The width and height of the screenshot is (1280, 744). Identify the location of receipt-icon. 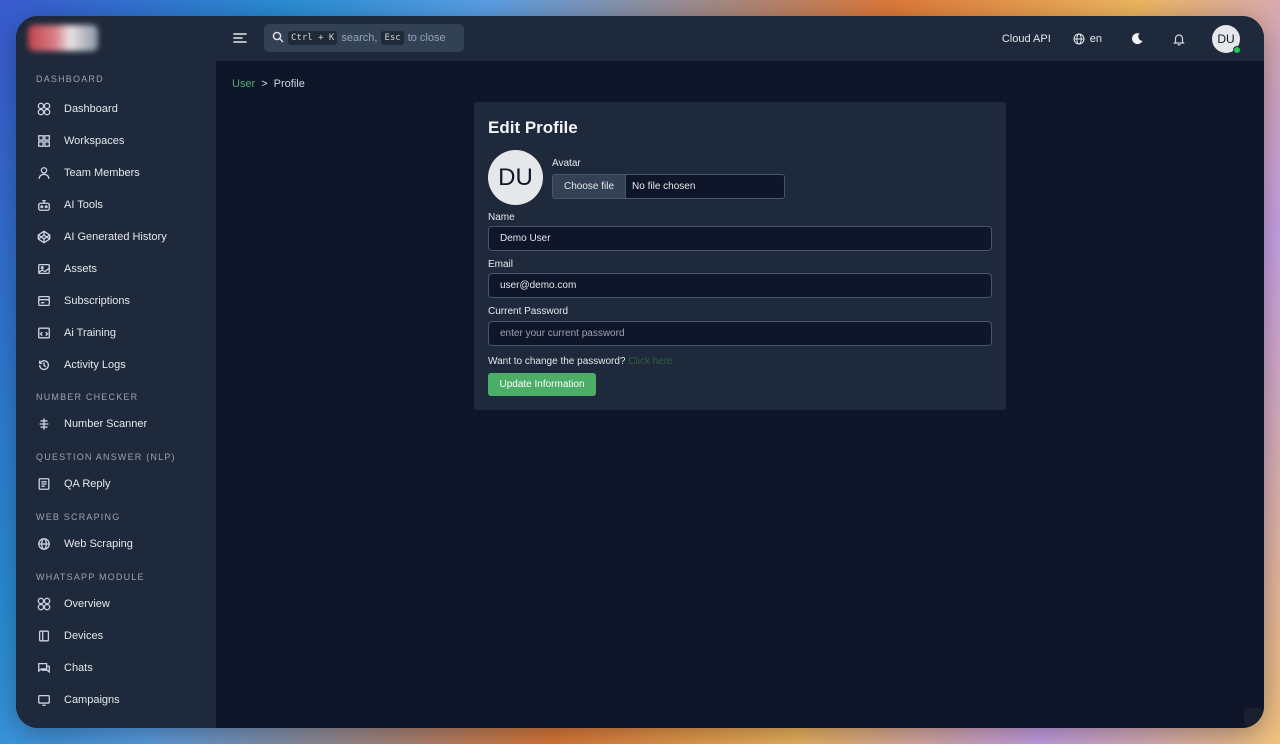
(44, 301).